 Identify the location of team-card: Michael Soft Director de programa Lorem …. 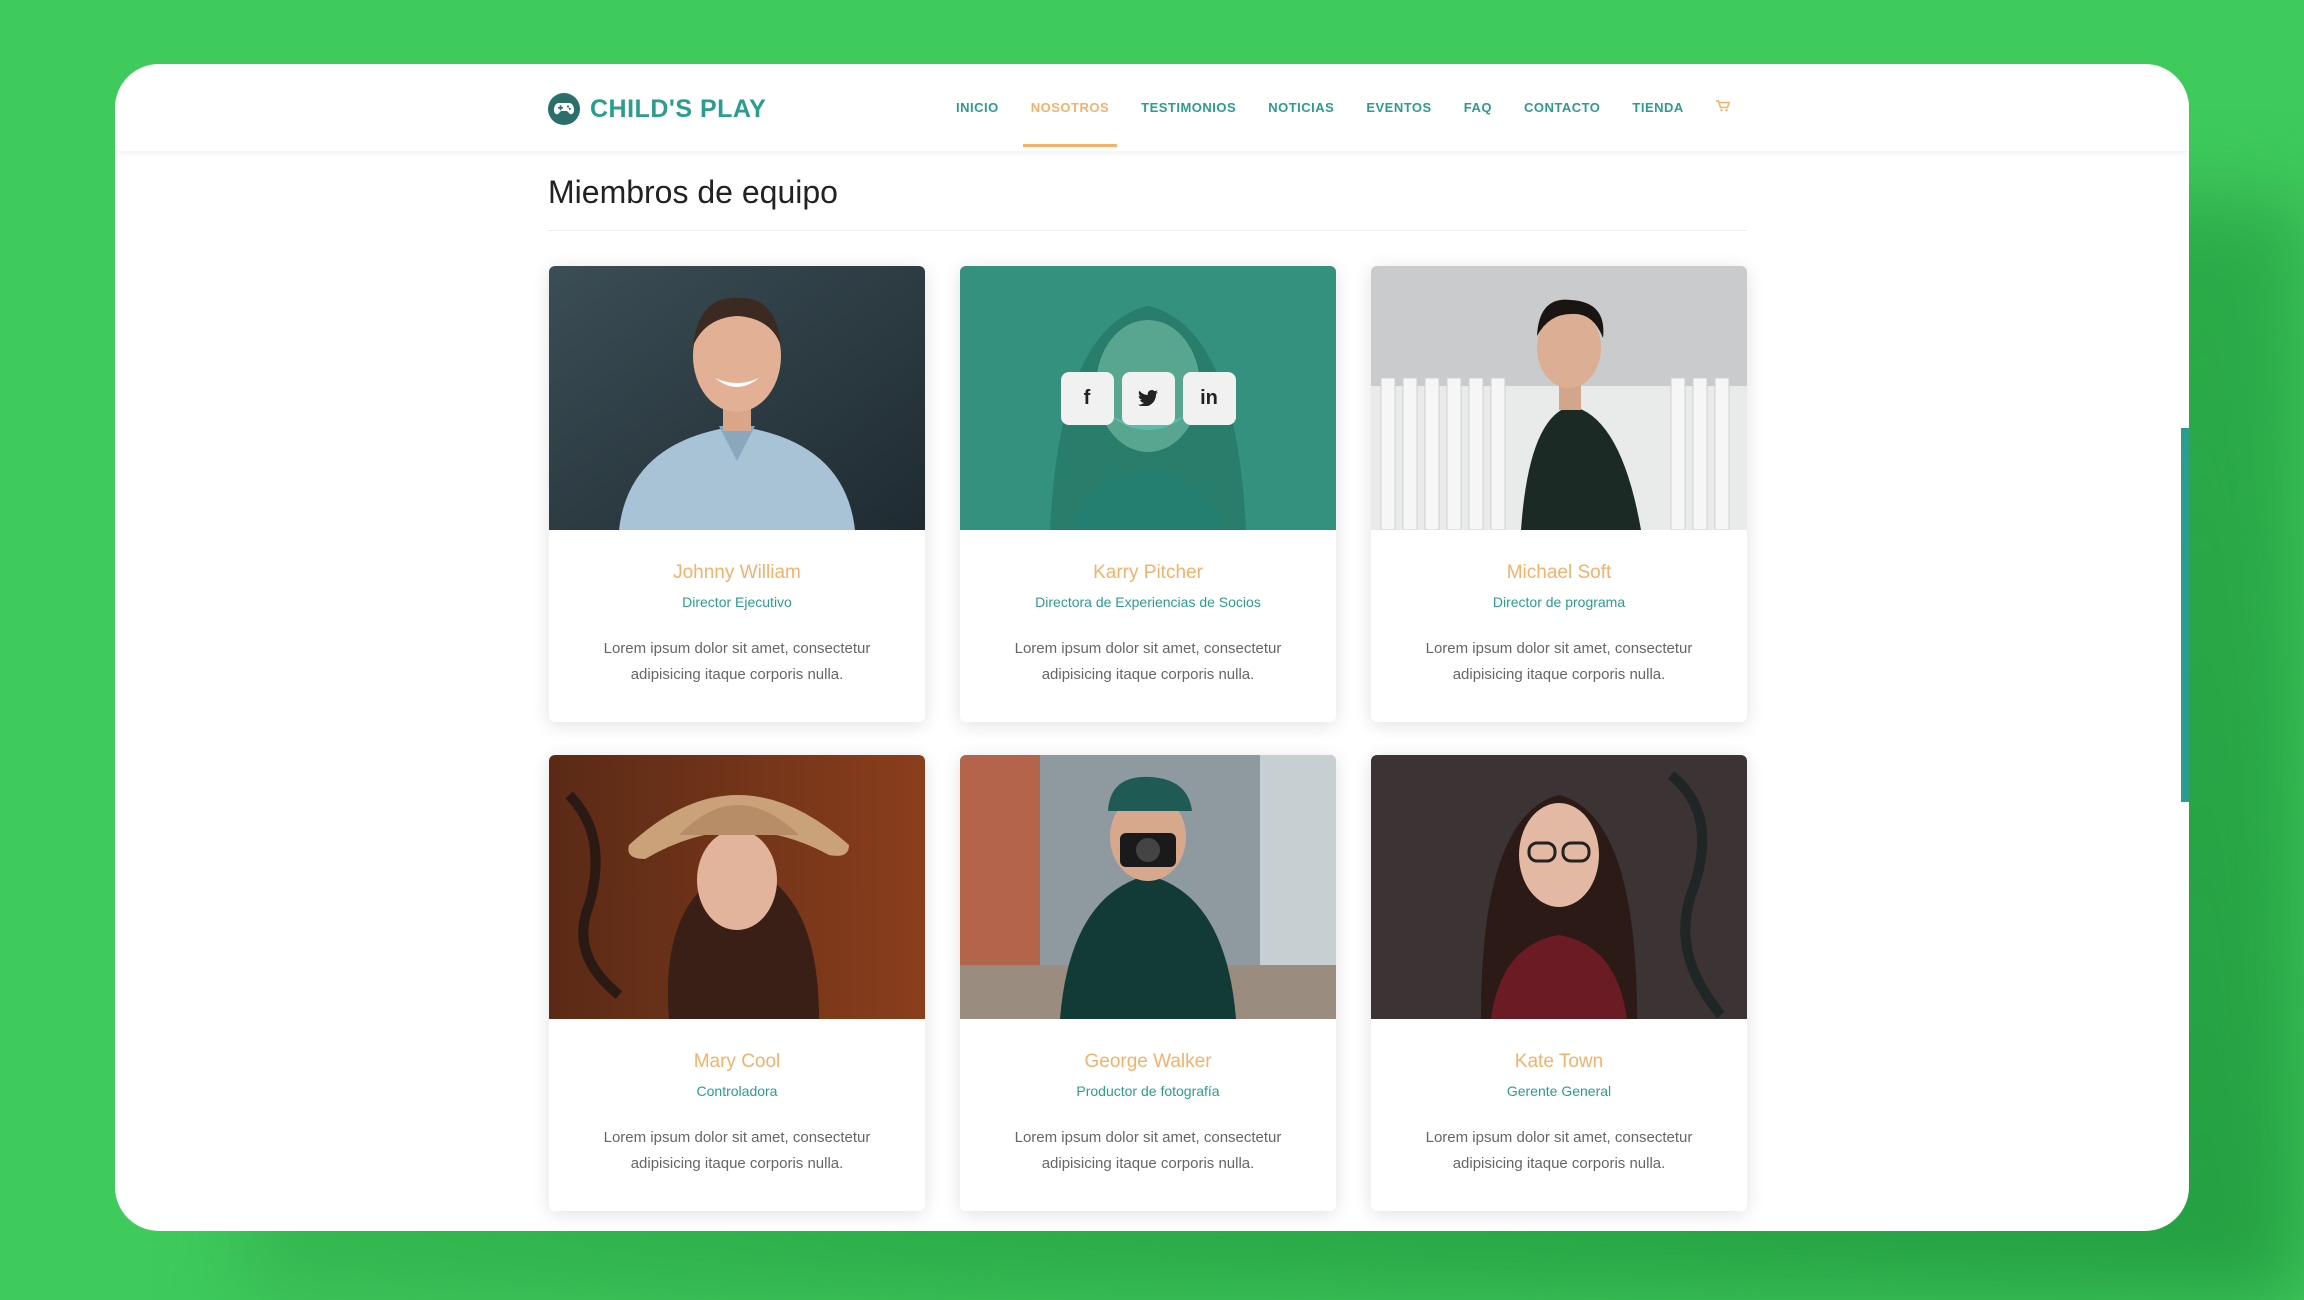
(1559, 494).